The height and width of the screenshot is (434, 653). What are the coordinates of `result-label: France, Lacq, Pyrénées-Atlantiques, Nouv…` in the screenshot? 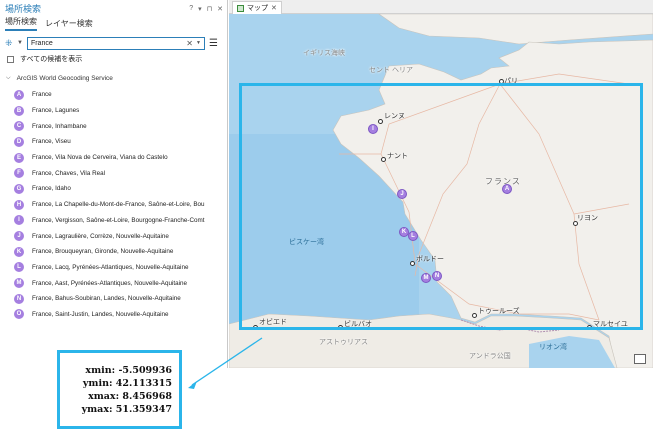 It's located at (110, 267).